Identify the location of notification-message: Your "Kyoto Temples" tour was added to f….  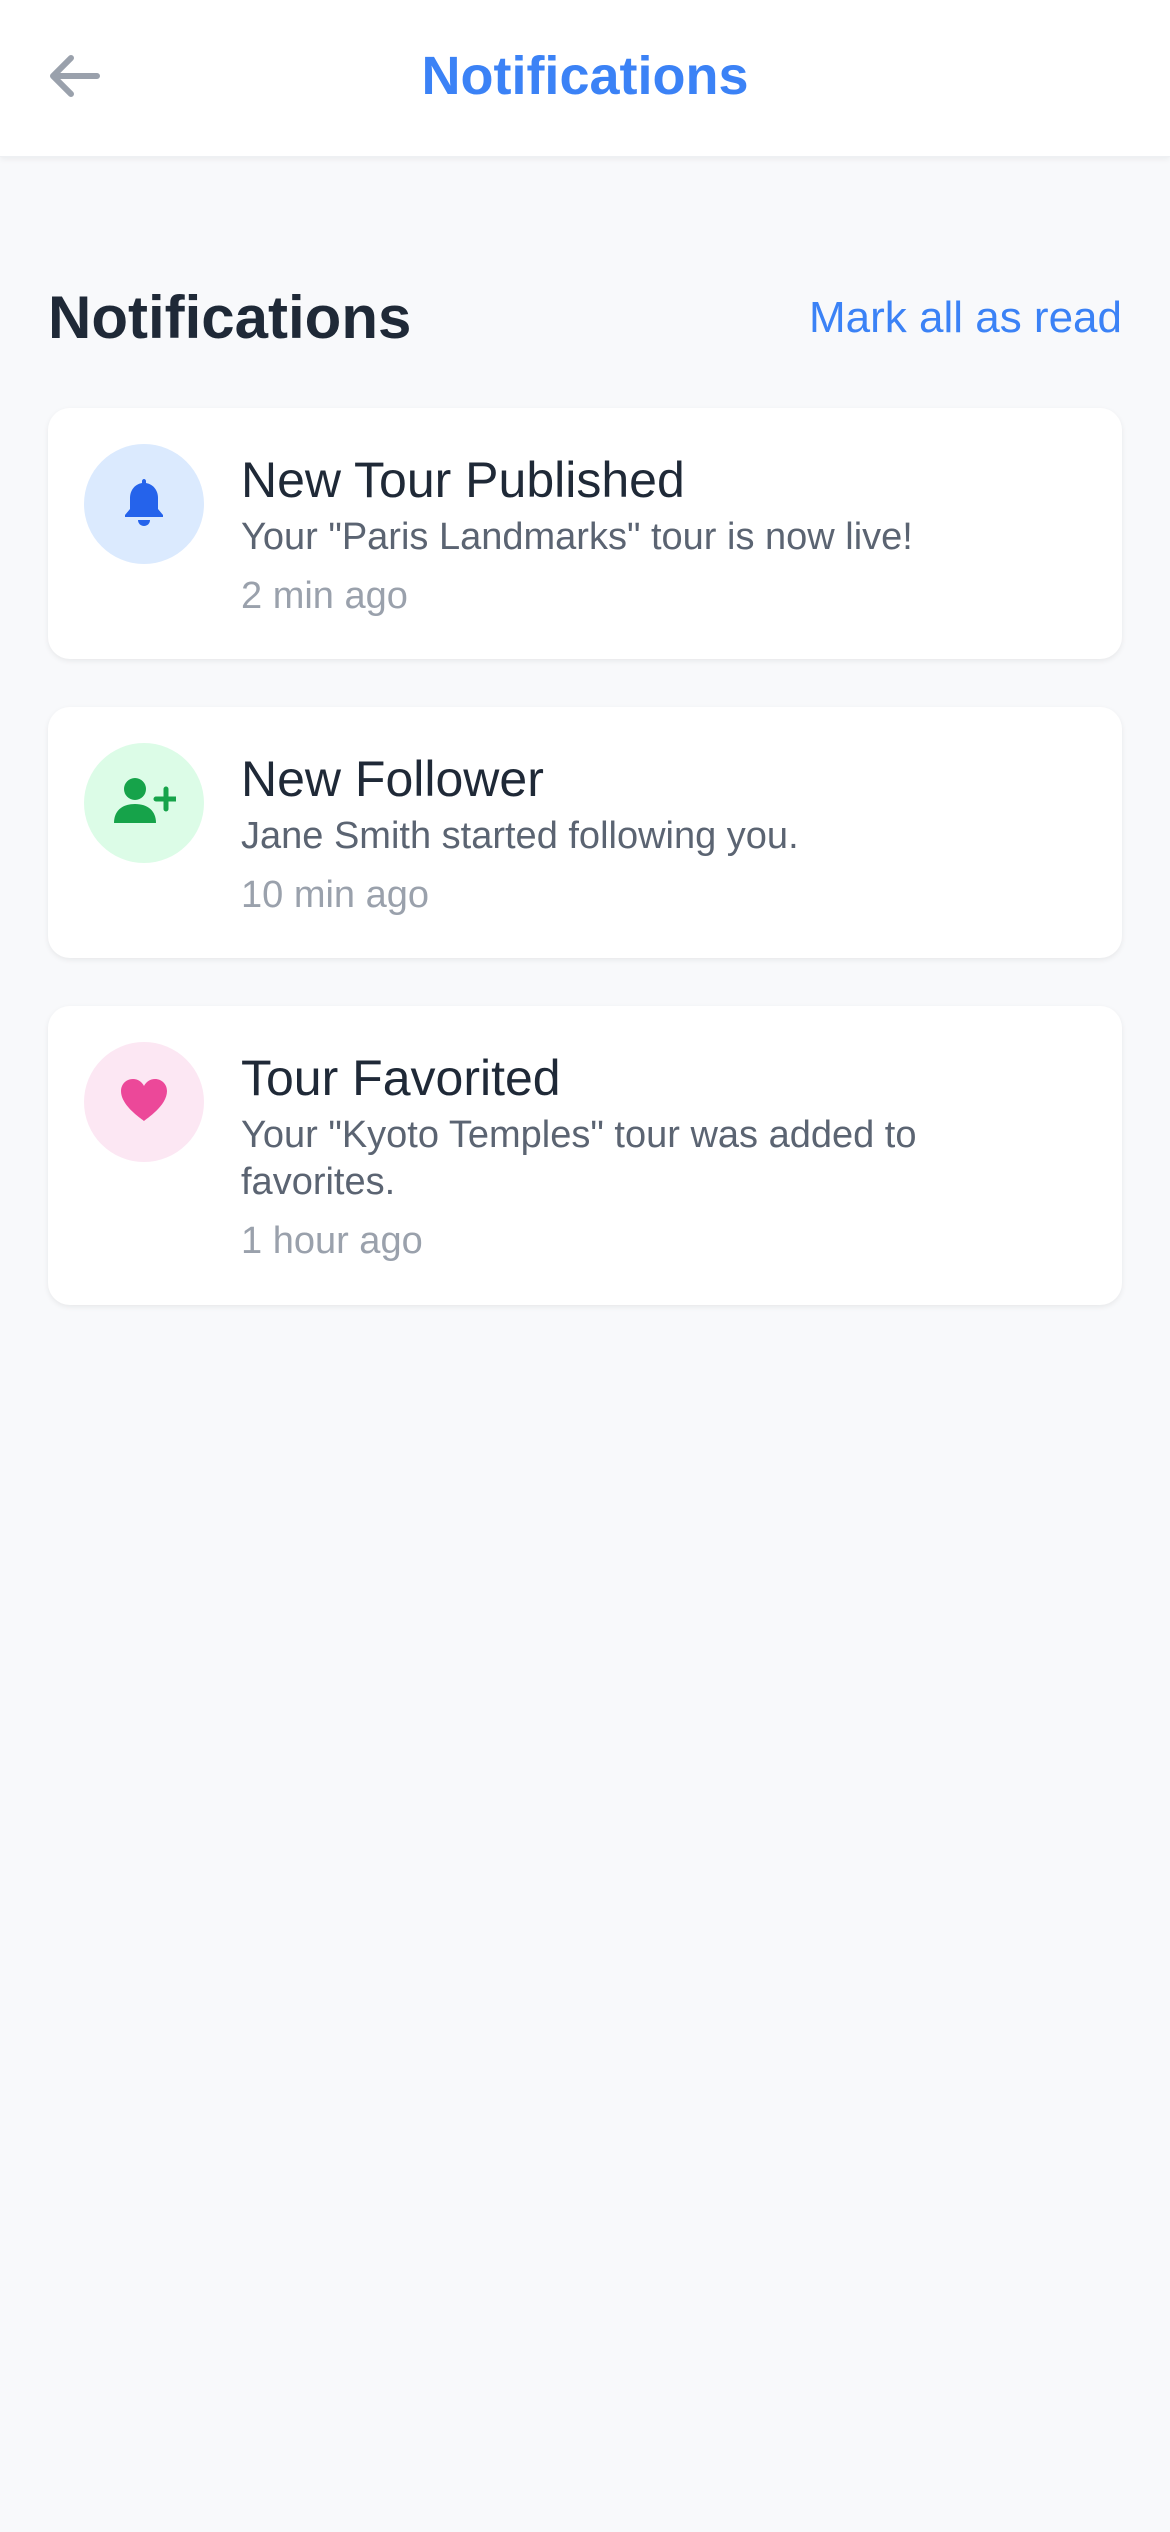
(579, 1158).